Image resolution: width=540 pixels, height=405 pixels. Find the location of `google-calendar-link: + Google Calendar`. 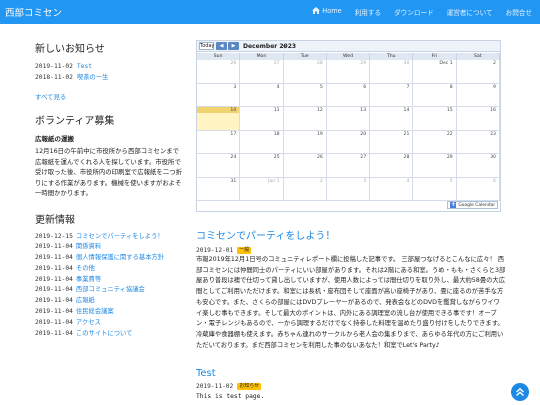

google-calendar-link: + Google Calendar is located at coordinates (472, 205).